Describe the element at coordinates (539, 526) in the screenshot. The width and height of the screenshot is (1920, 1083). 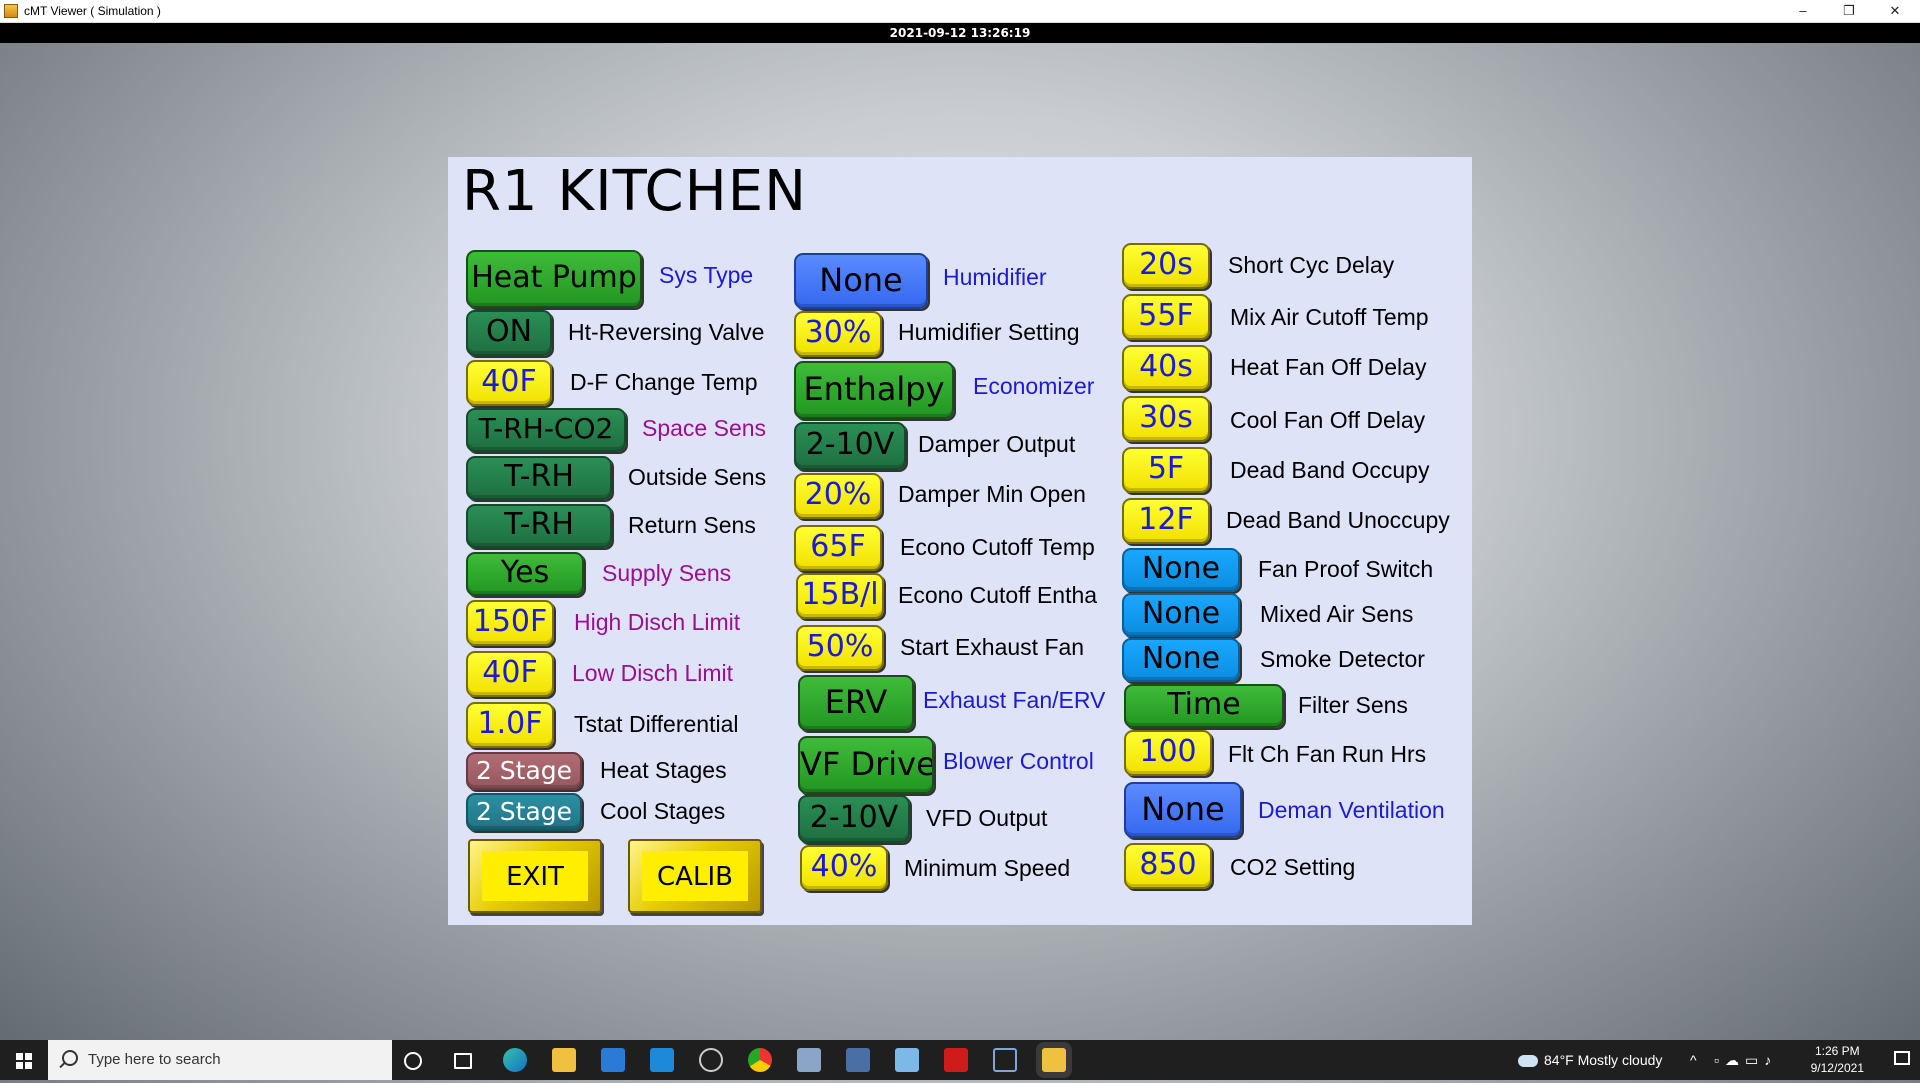
I see `return-sens-button: T-RH` at that location.